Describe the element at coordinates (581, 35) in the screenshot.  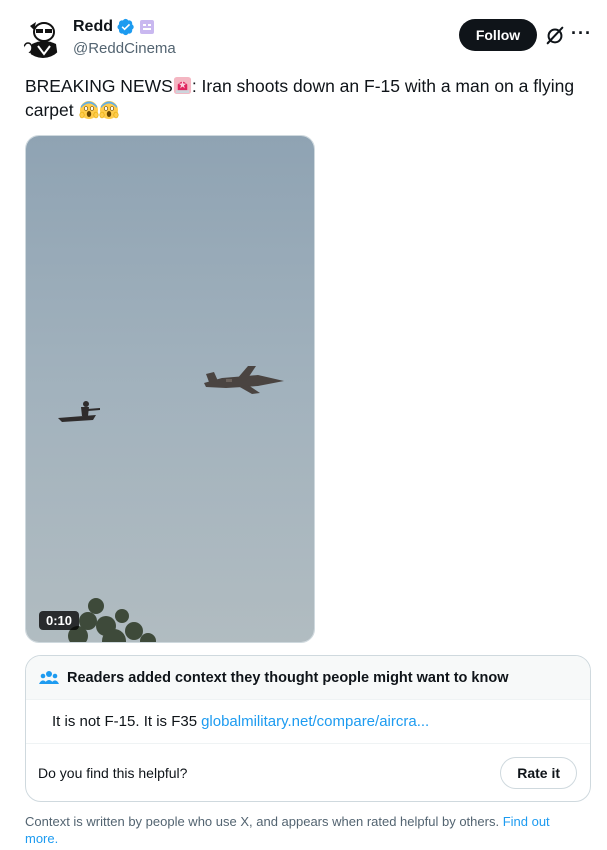
I see `more-horizontal-icon: ···` at that location.